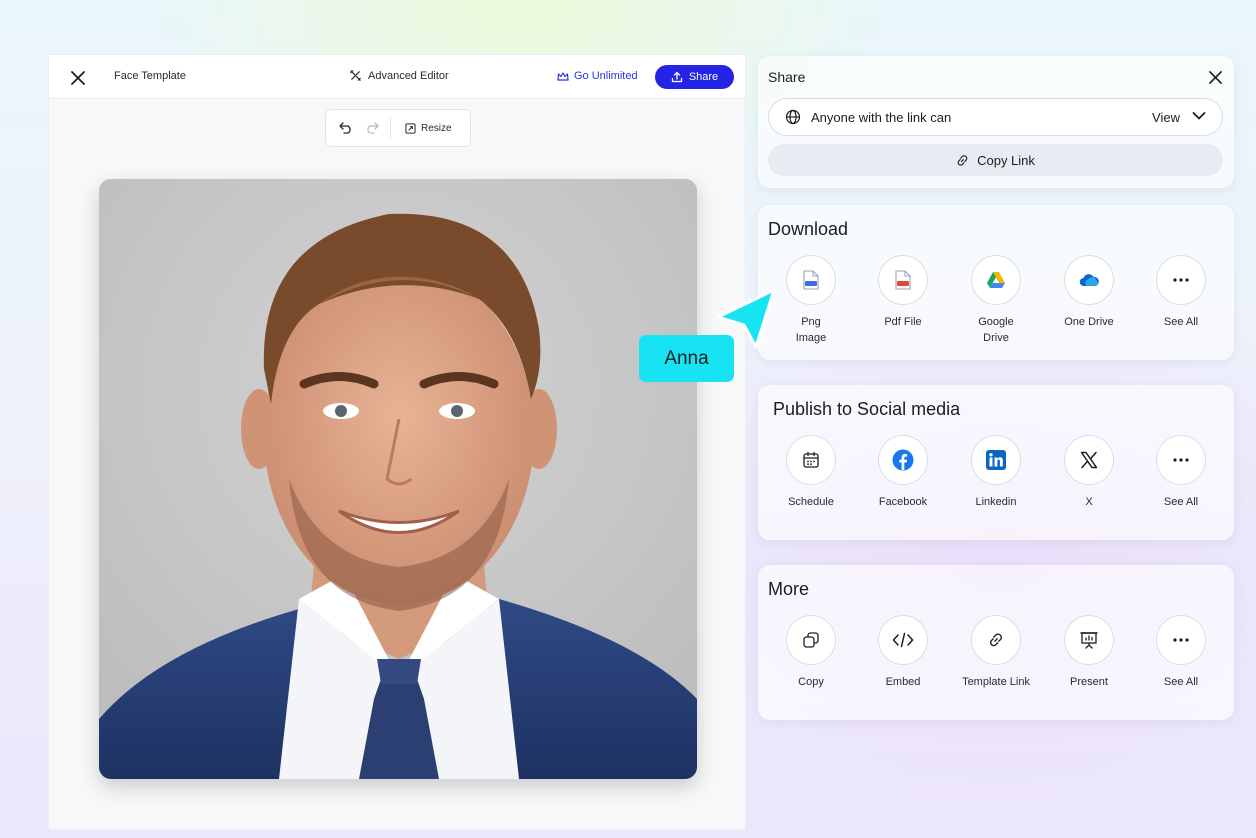 The width and height of the screenshot is (1256, 838). What do you see at coordinates (676, 77) in the screenshot?
I see `upload-icon` at bounding box center [676, 77].